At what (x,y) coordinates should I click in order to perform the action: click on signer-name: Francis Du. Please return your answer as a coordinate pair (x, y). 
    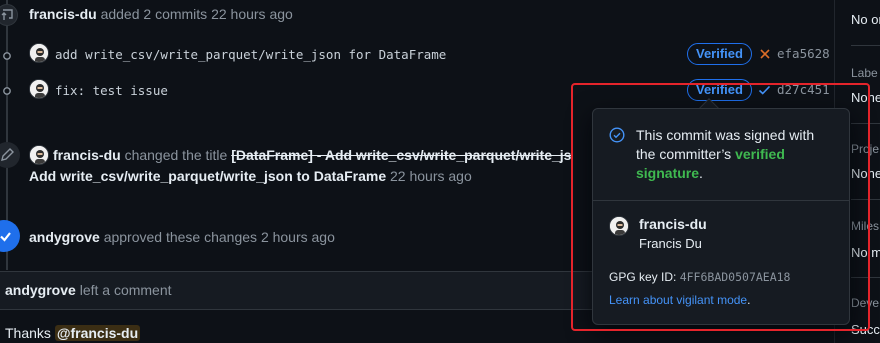
    Looking at the image, I should click on (670, 243).